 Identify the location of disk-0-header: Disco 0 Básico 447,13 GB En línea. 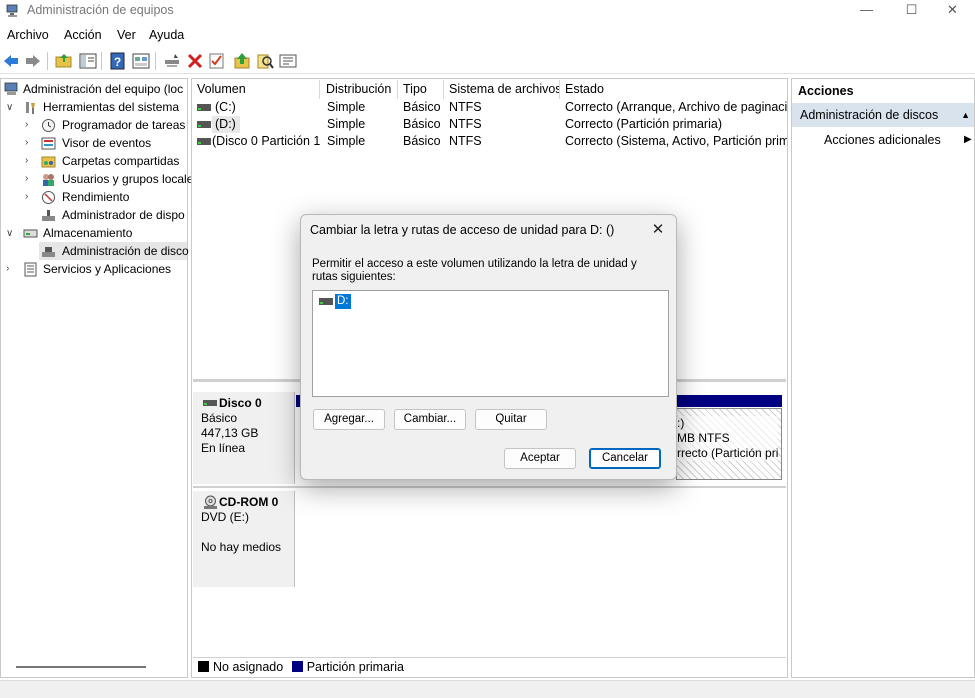
(244, 438).